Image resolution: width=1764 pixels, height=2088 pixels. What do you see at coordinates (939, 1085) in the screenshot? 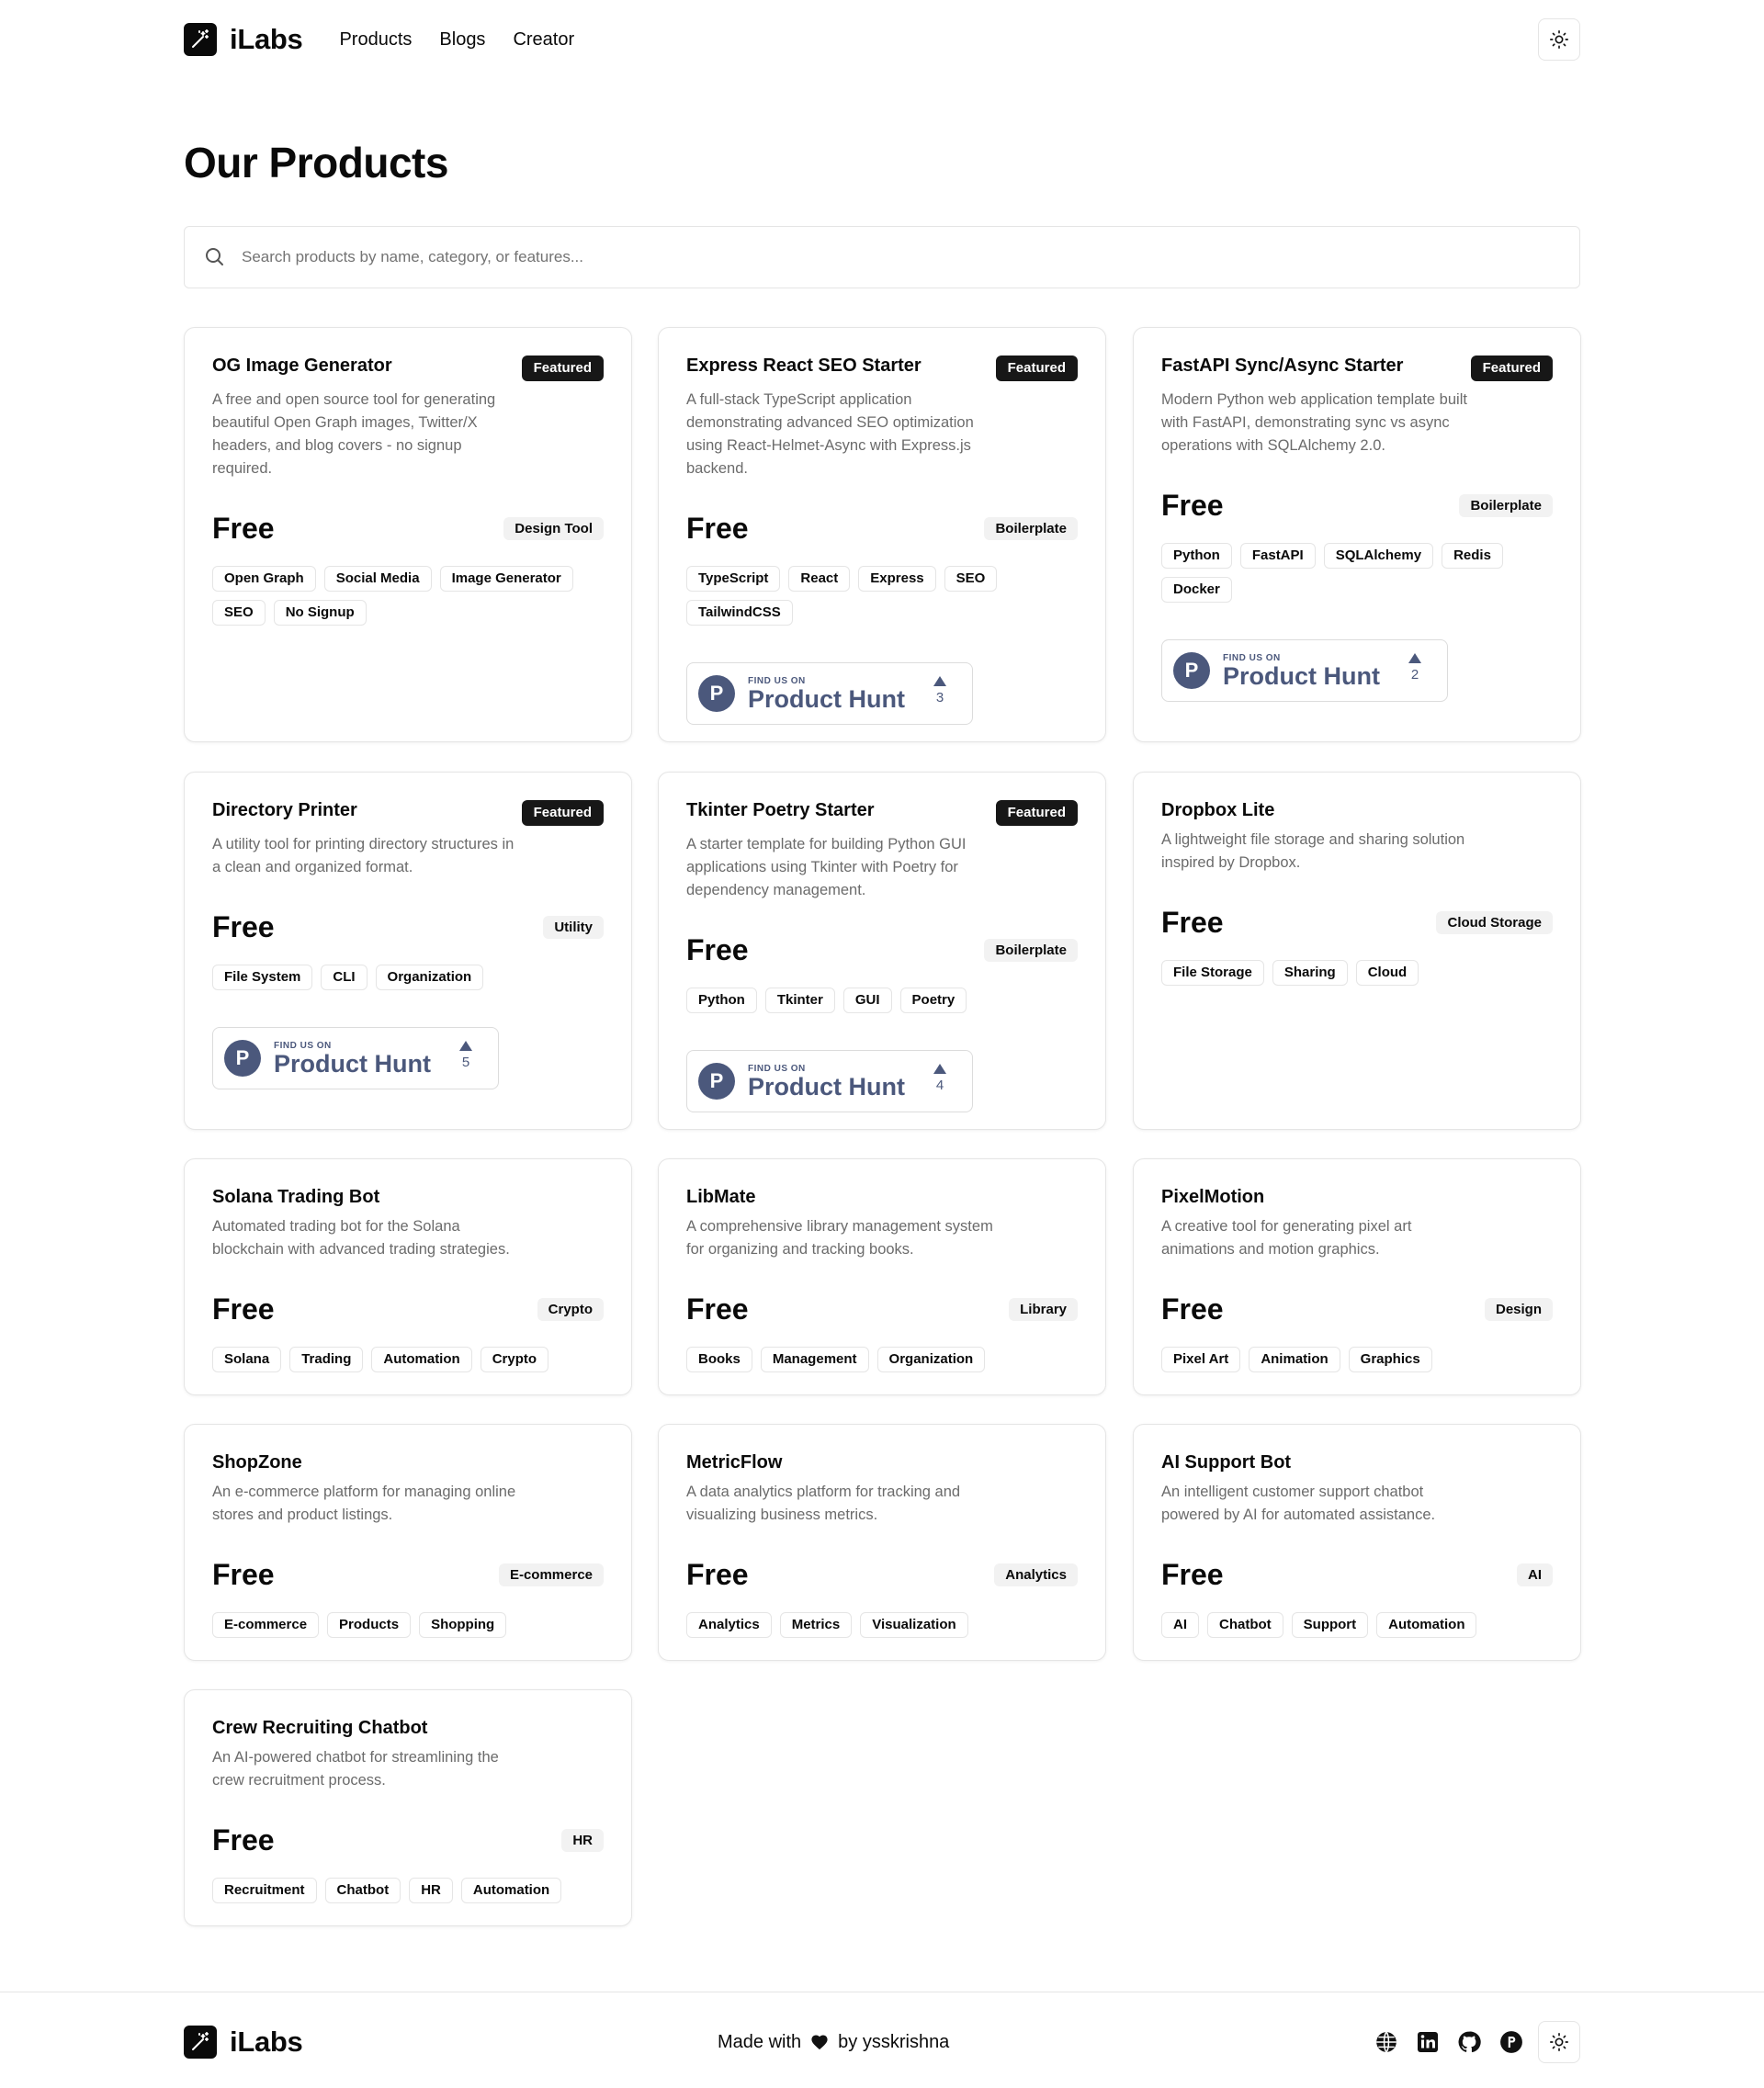
I see `ph-vote-count: 4` at bounding box center [939, 1085].